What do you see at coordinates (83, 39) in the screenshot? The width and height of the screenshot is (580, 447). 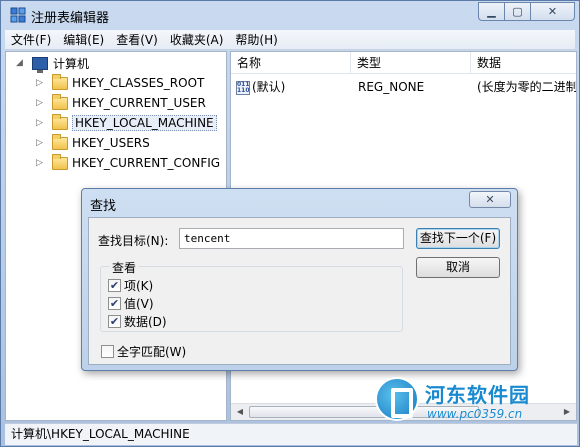 I see `menu-edit: 编辑(E)` at bounding box center [83, 39].